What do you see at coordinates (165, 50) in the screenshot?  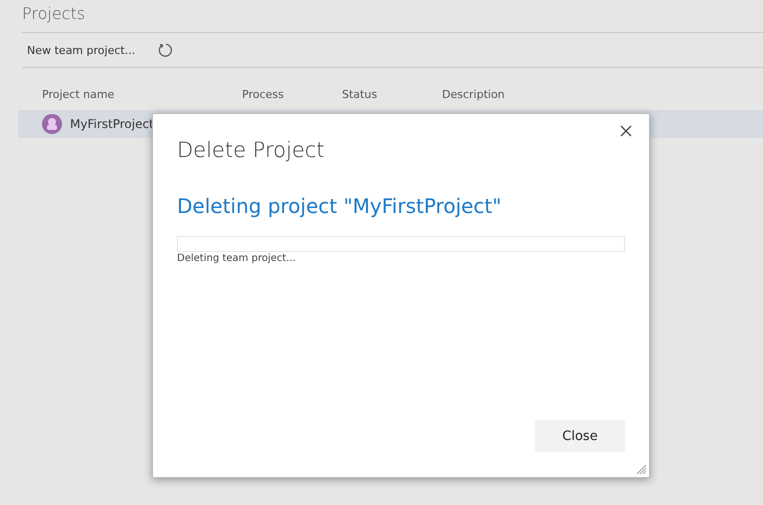 I see `refresh-icon` at bounding box center [165, 50].